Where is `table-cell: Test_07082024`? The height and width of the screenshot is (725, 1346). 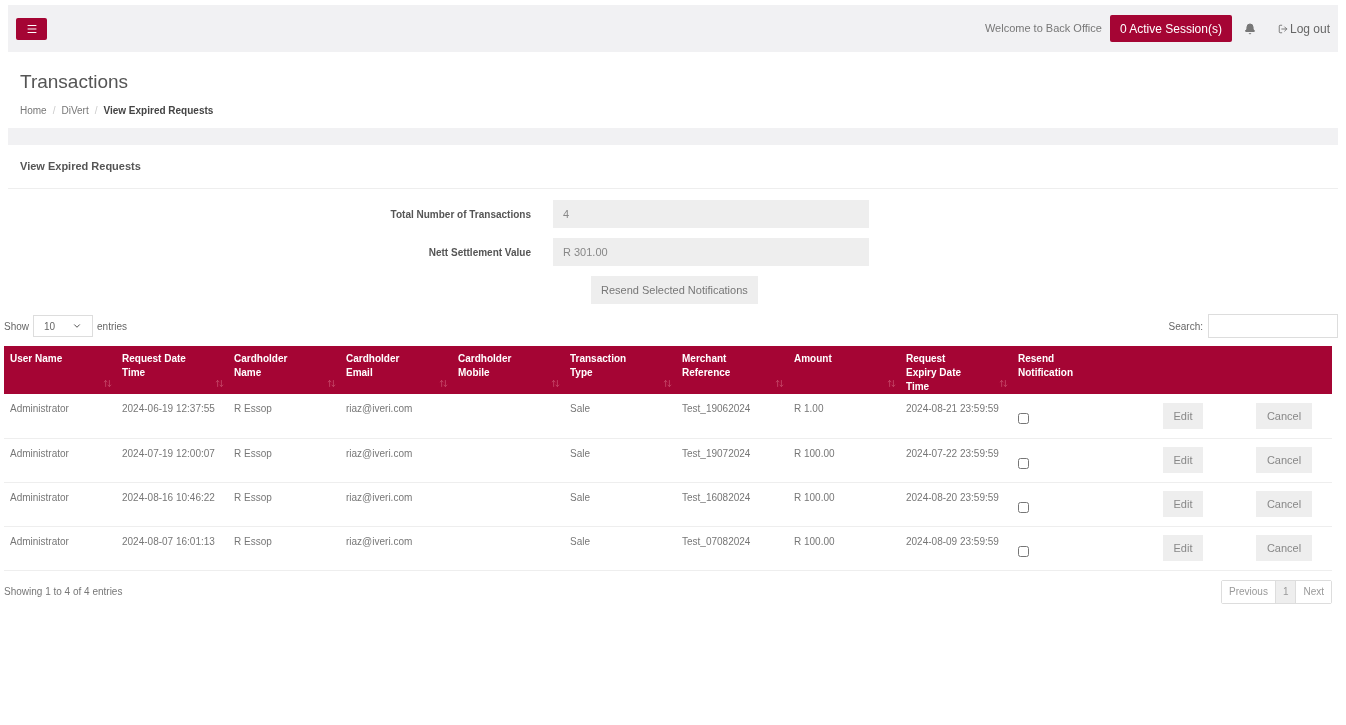
table-cell: Test_07082024 is located at coordinates (716, 541).